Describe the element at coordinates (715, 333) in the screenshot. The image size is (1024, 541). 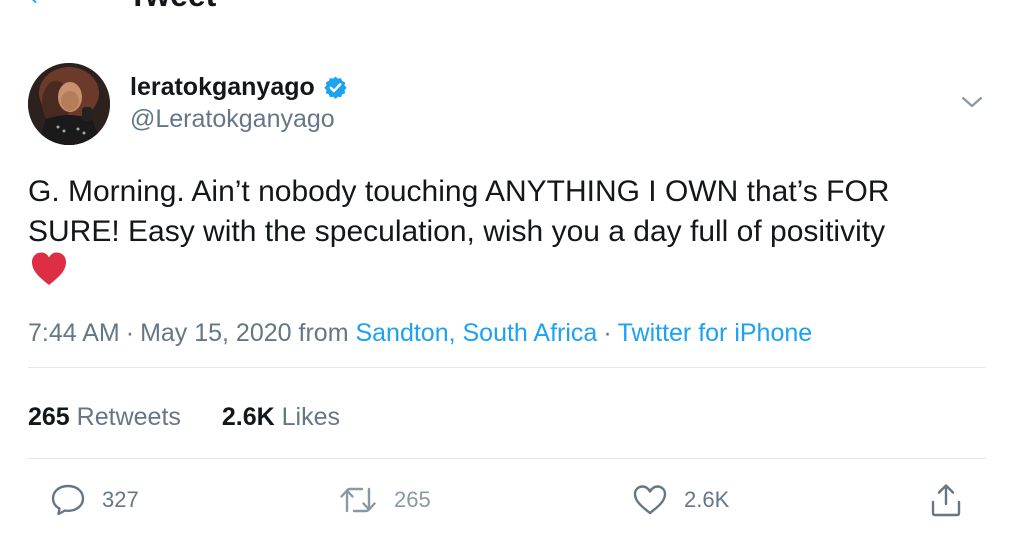
I see `client-link: Twitter for iPhone` at that location.